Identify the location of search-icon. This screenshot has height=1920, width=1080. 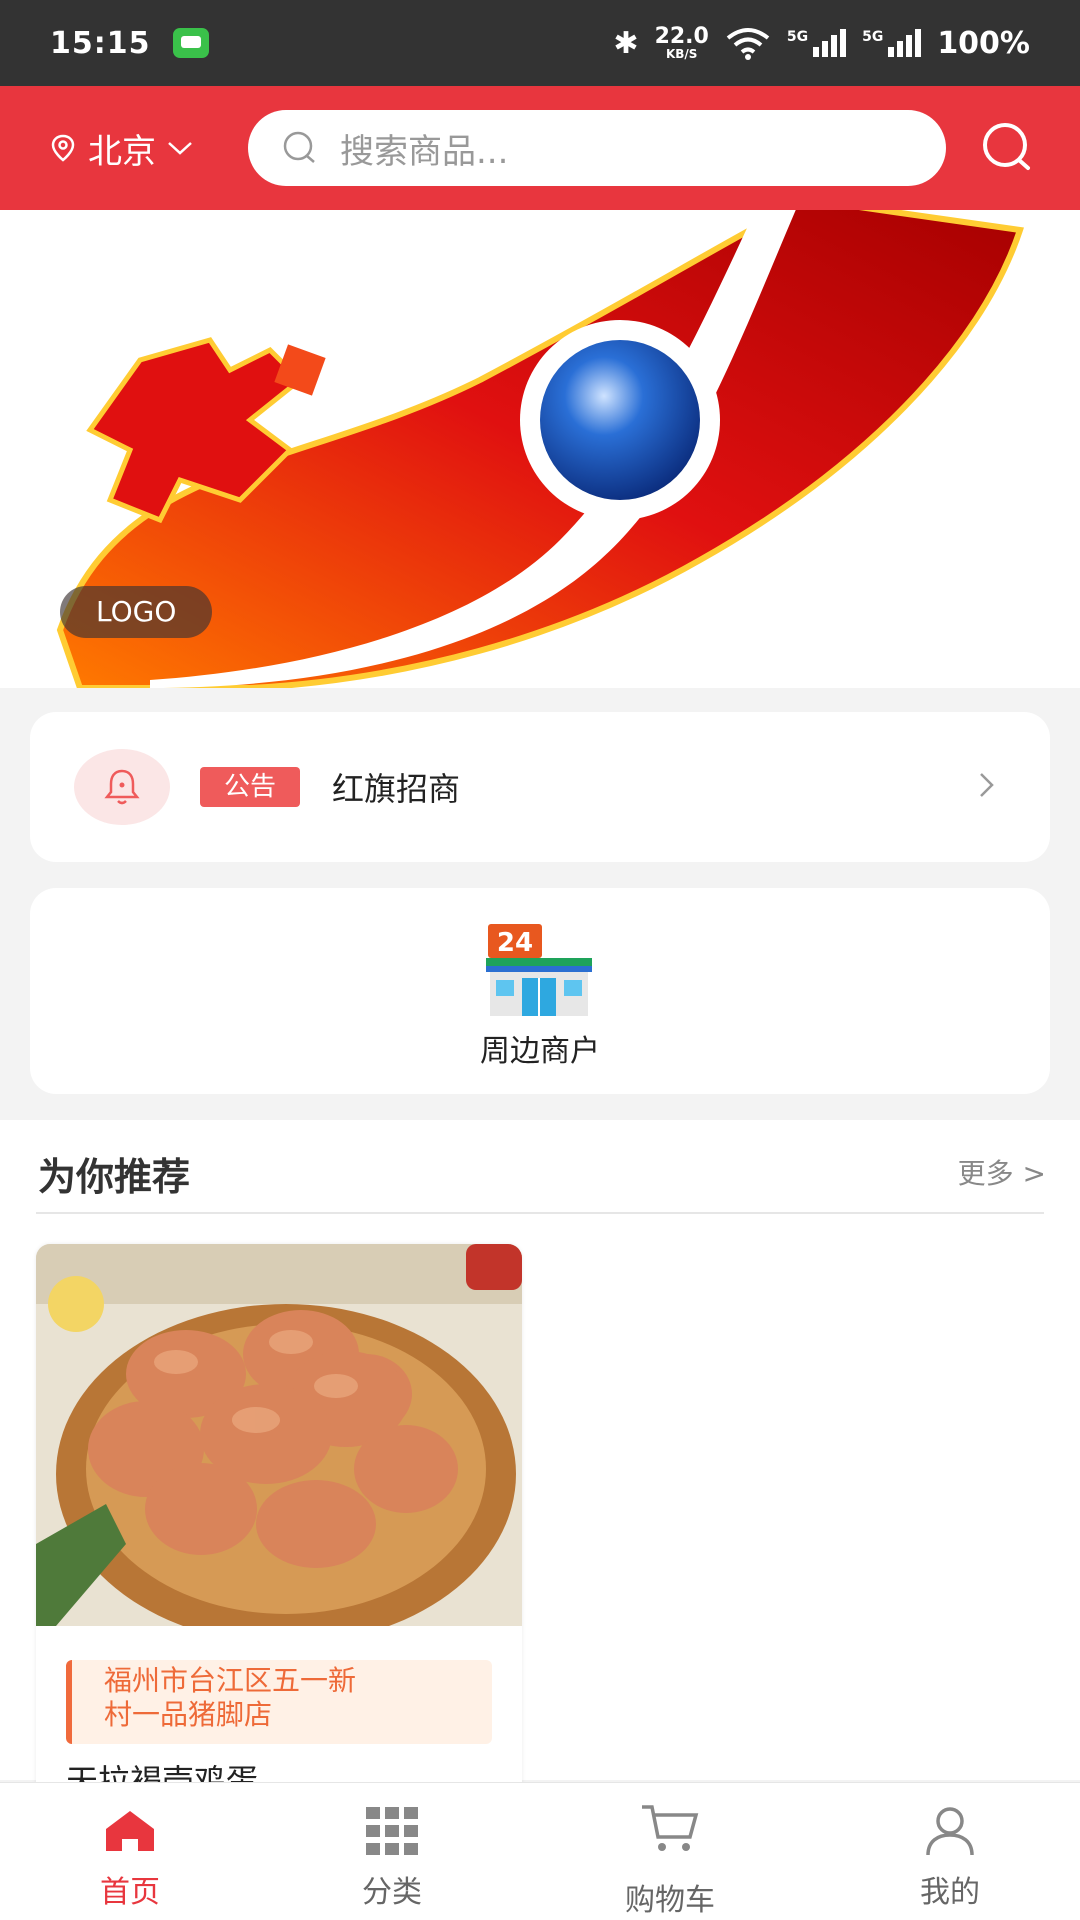
(299, 147).